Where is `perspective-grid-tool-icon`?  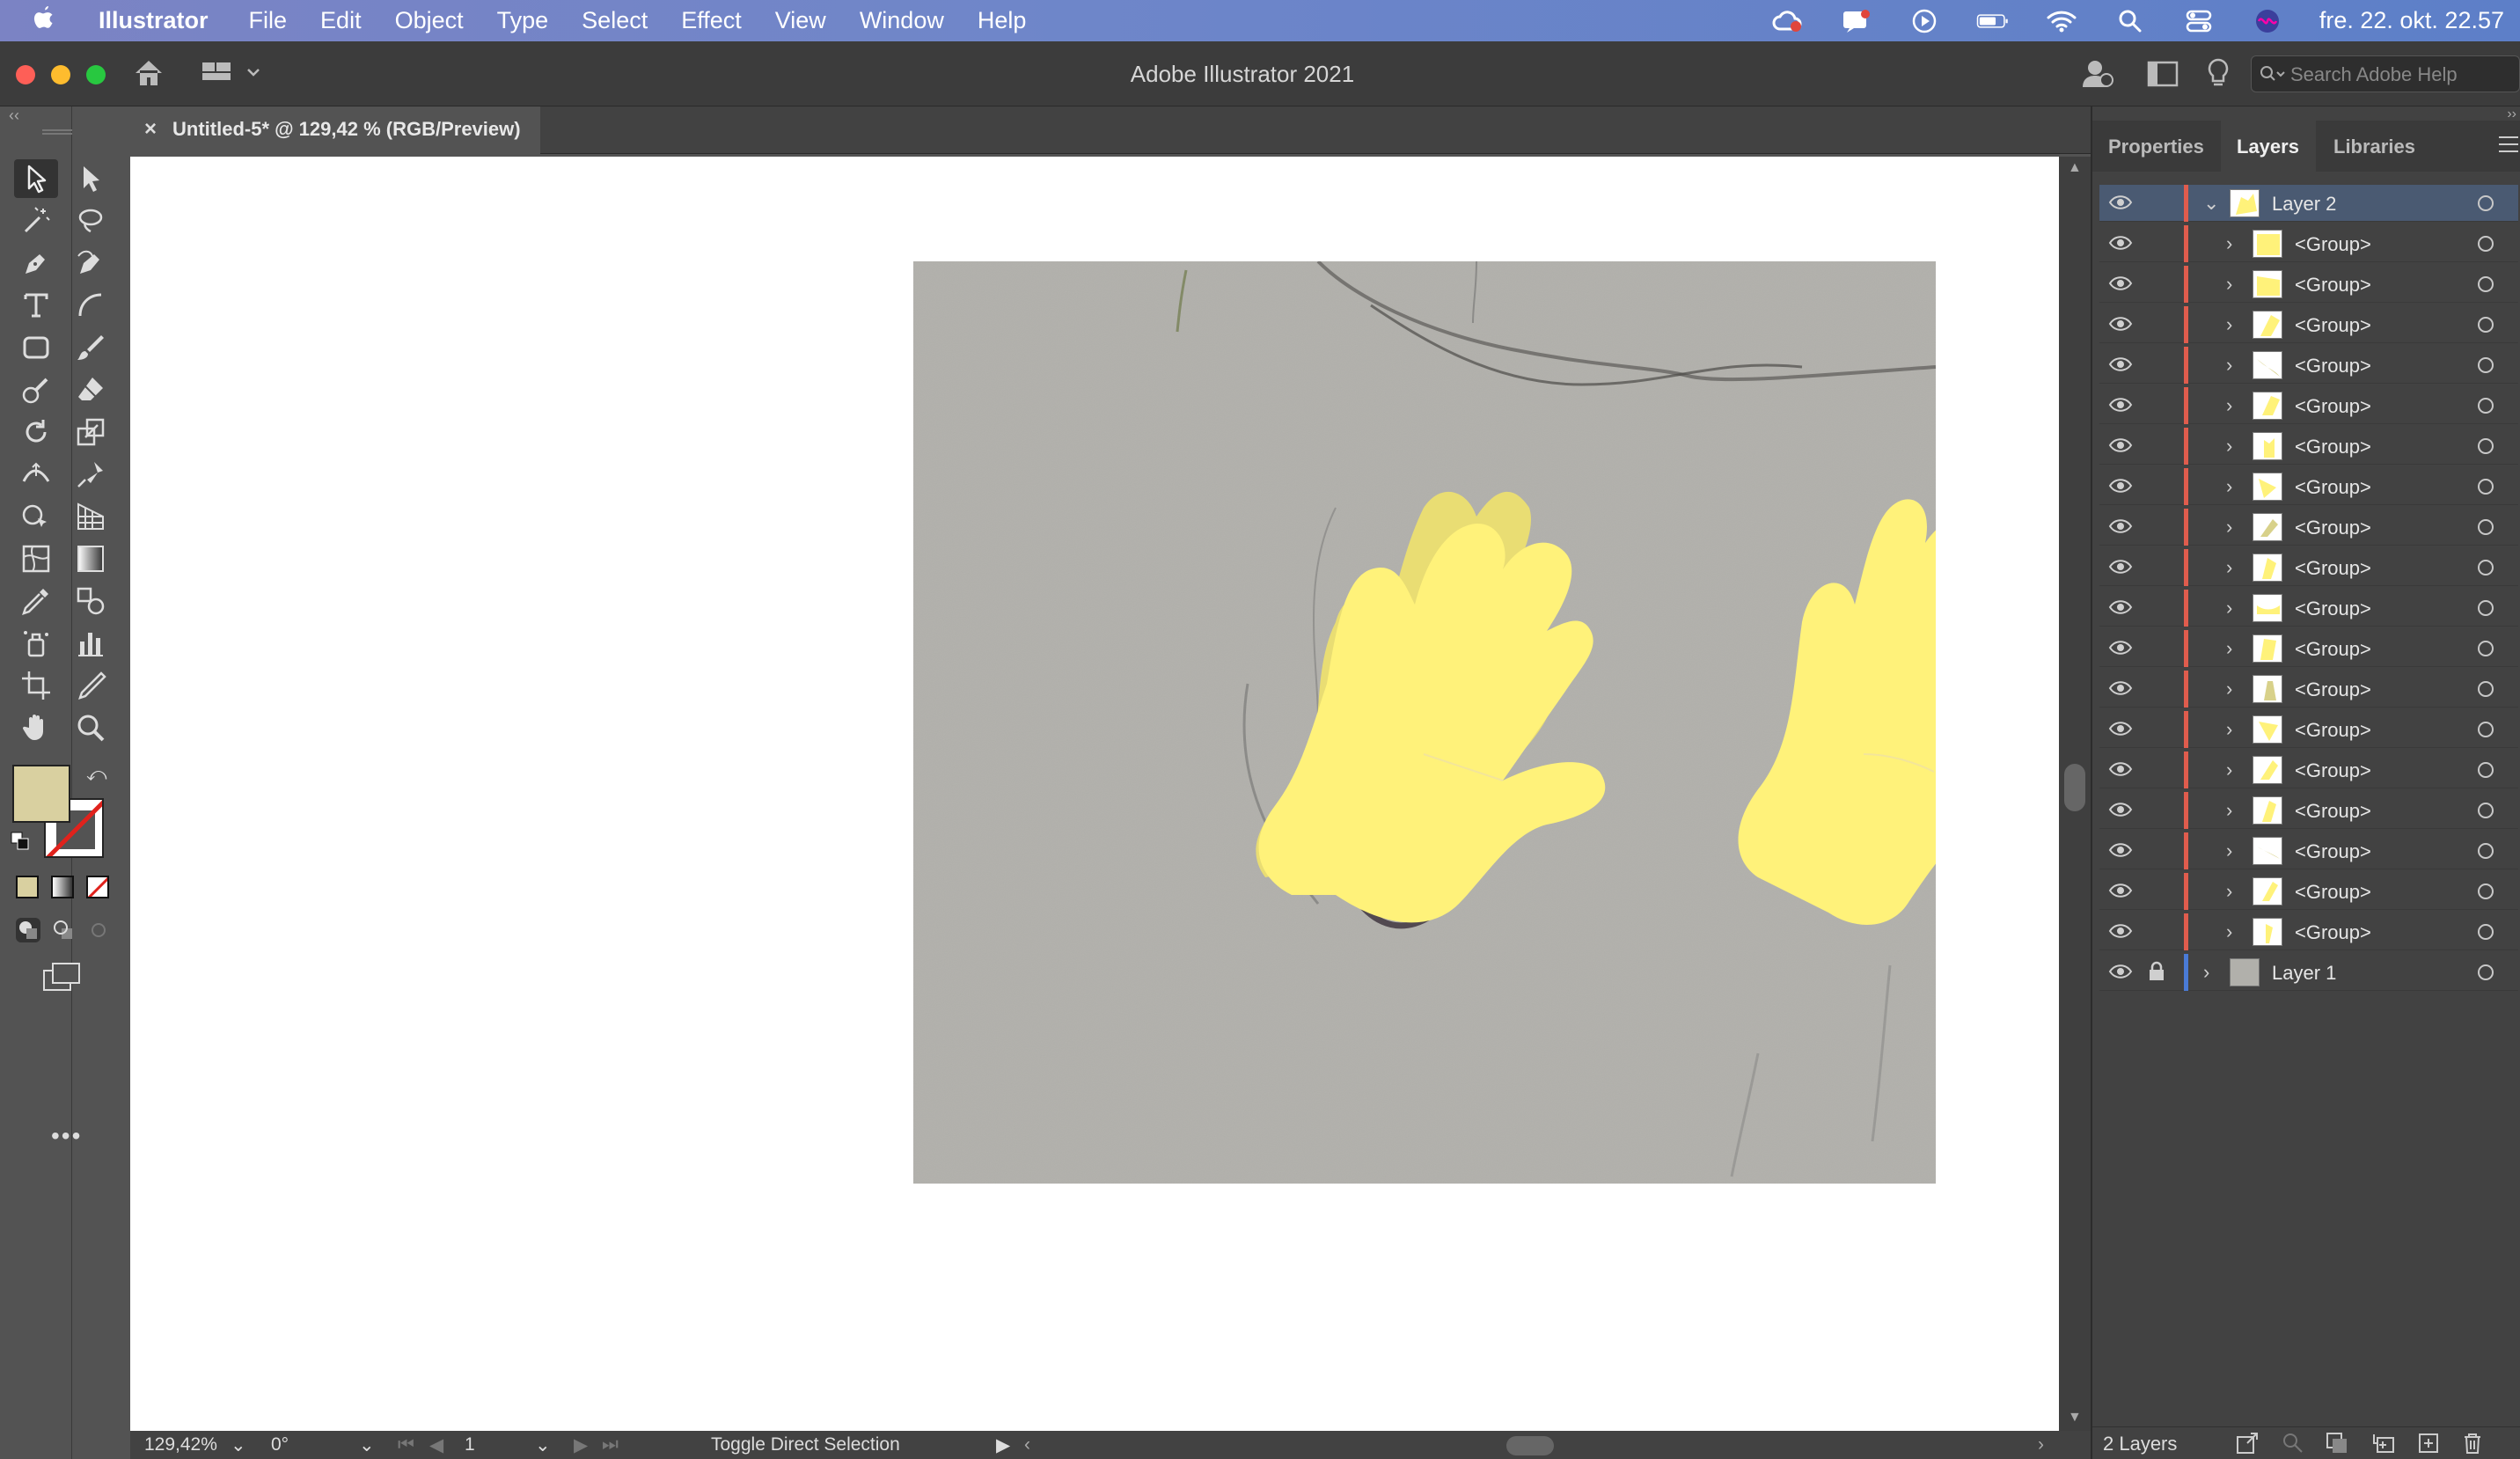
perspective-grid-tool-icon is located at coordinates (91, 516).